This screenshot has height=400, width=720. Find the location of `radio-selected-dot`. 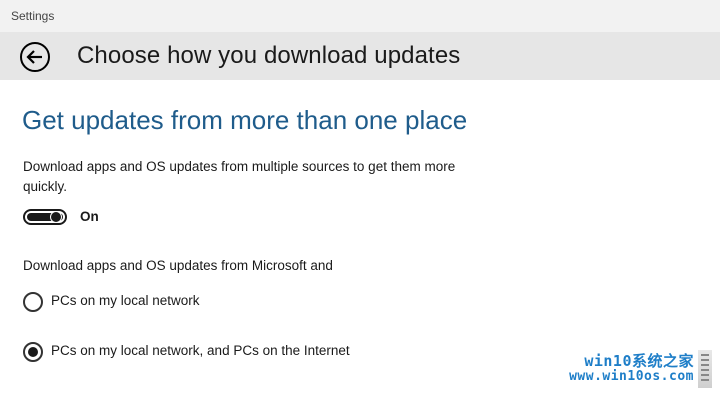

radio-selected-dot is located at coordinates (33, 352).